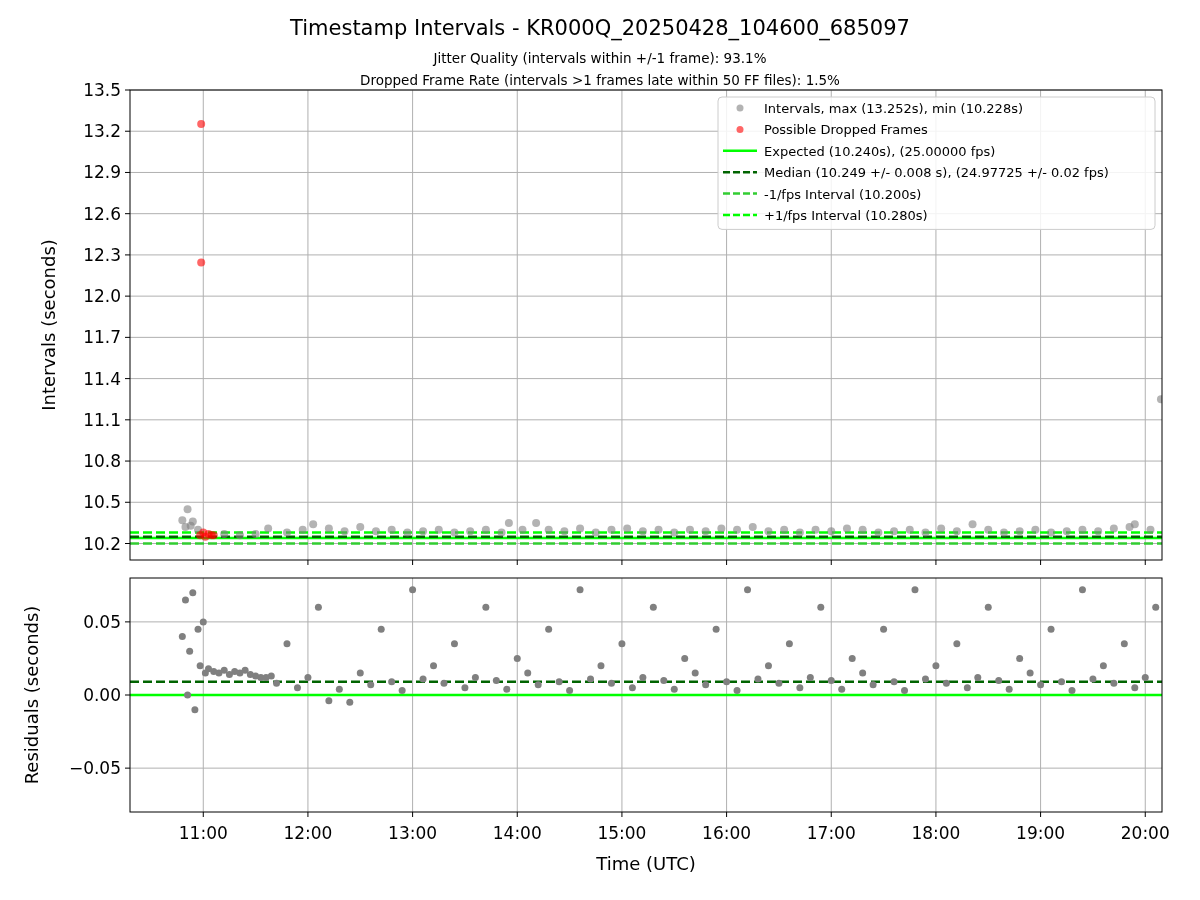 The width and height of the screenshot is (1200, 900). What do you see at coordinates (102, 254) in the screenshot?
I see `y-tick-label: 12.3` at bounding box center [102, 254].